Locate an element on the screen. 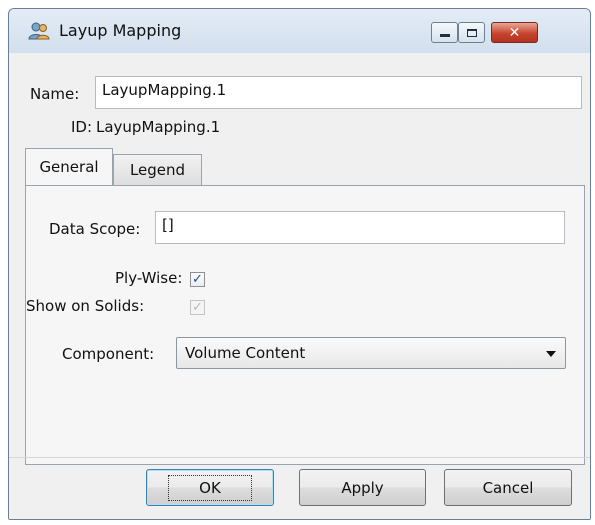 The height and width of the screenshot is (525, 595). cancel-button-label: Cancel is located at coordinates (508, 487).